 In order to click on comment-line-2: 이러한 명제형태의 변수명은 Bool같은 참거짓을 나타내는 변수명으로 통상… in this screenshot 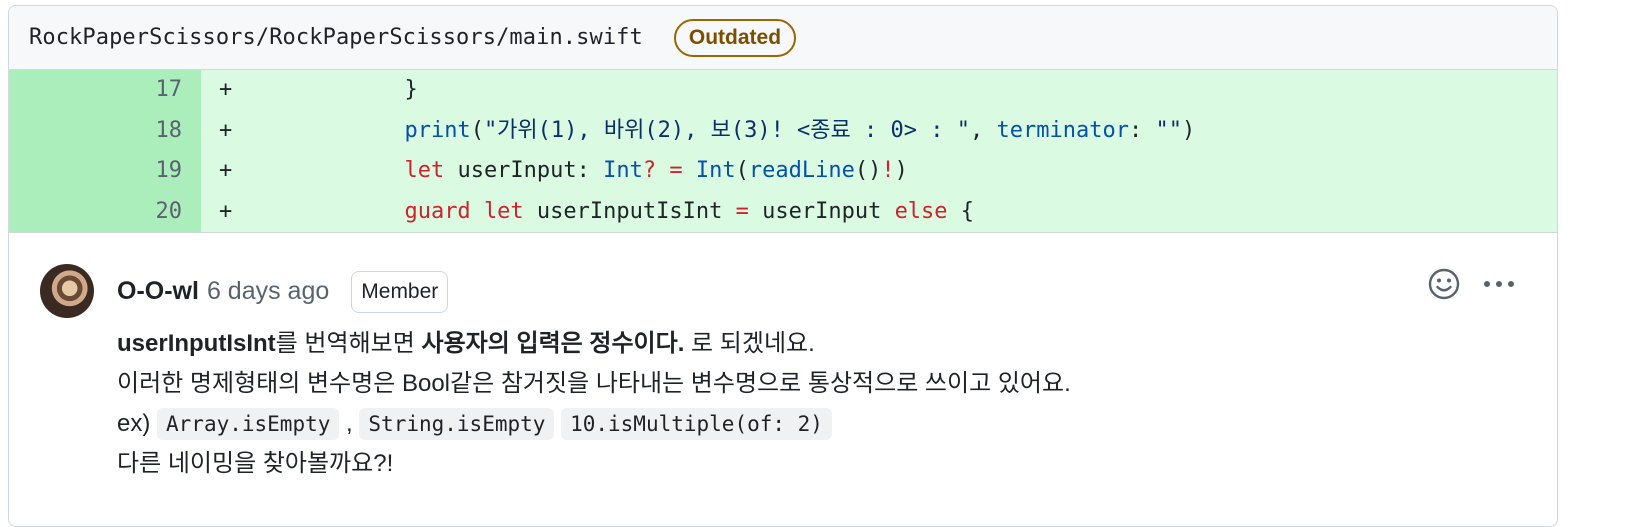, I will do `click(594, 383)`.